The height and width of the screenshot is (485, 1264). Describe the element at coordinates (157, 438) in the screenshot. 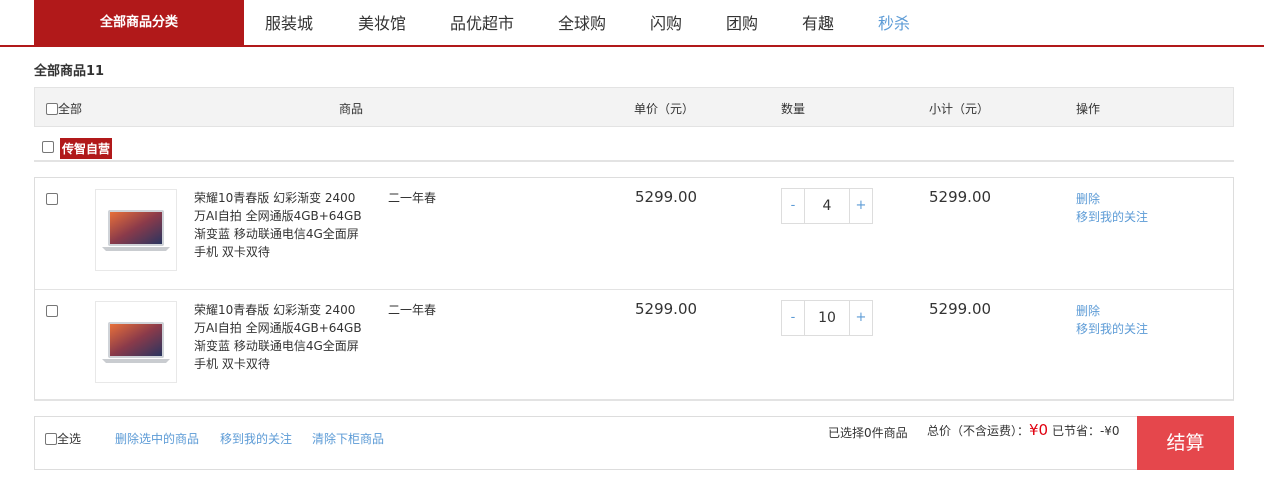

I see `delete-selected-link: 删除选中的商品` at that location.